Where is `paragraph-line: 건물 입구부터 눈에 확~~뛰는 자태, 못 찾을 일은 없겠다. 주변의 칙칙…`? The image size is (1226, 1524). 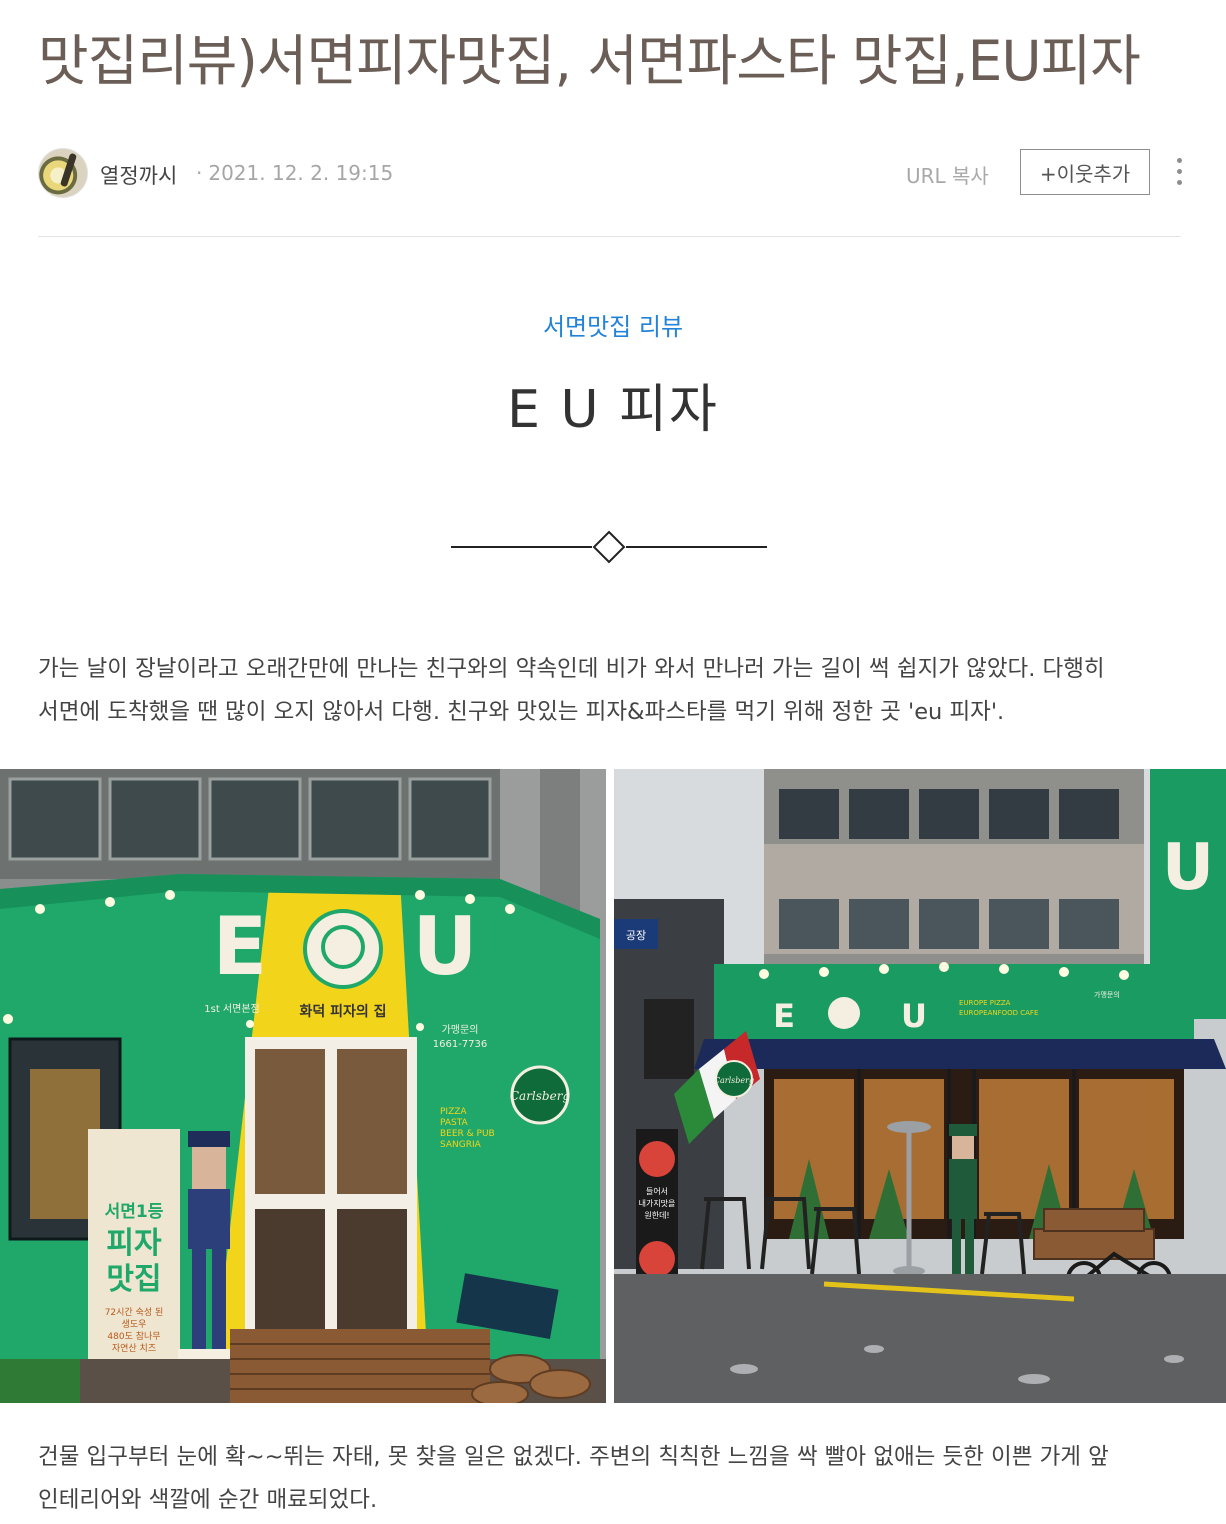 paragraph-line: 건물 입구부터 눈에 확~~뛰는 자태, 못 찾을 일은 없겠다. 주변의 칙칙… is located at coordinates (573, 1457).